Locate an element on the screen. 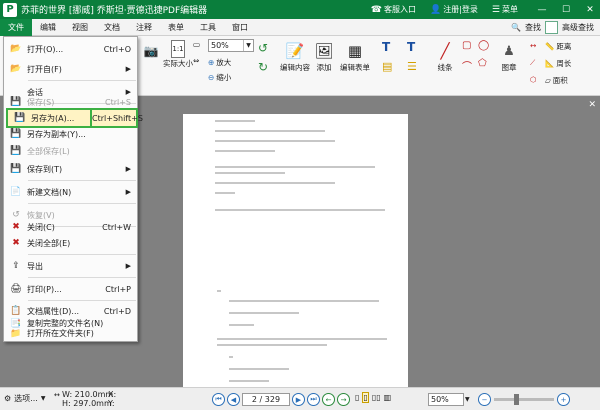 Image resolution: width=600 pixels, height=410 pixels. save-as-shortcut-box: Ctrl+Shift+S is located at coordinates (117, 118).